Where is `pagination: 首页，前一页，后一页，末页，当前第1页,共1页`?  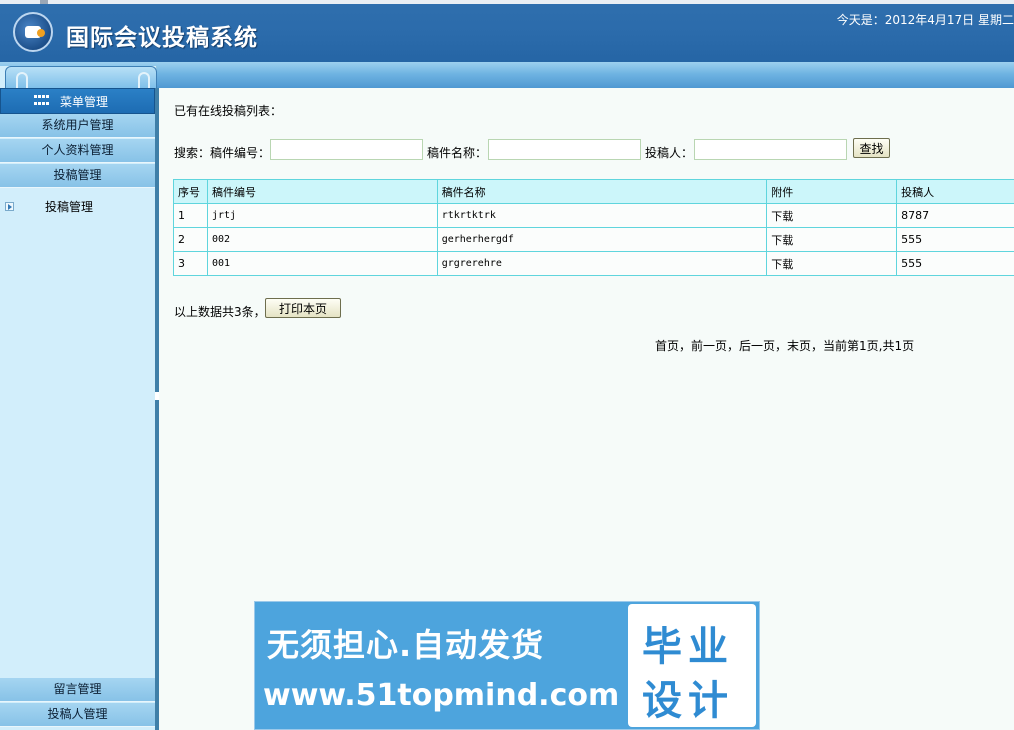 pagination: 首页，前一页，后一页，末页，当前第1页,共1页 is located at coordinates (784, 345).